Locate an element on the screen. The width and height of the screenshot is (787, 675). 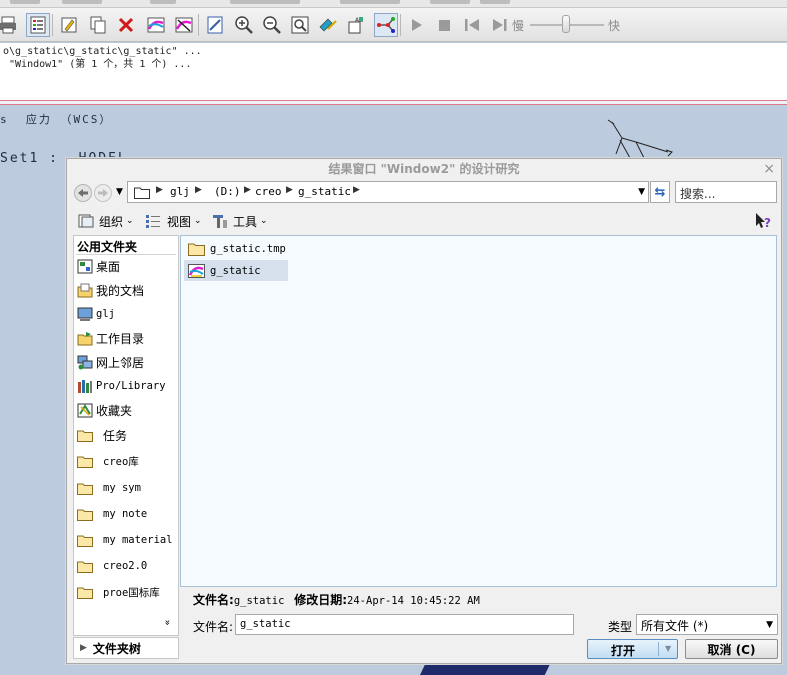
help-cursor-icon: ? is located at coordinates (764, 221).